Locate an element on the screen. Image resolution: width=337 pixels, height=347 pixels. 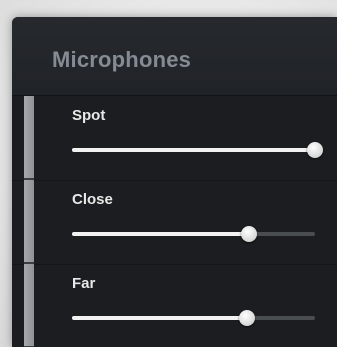
far-level-slider is located at coordinates (193, 318).